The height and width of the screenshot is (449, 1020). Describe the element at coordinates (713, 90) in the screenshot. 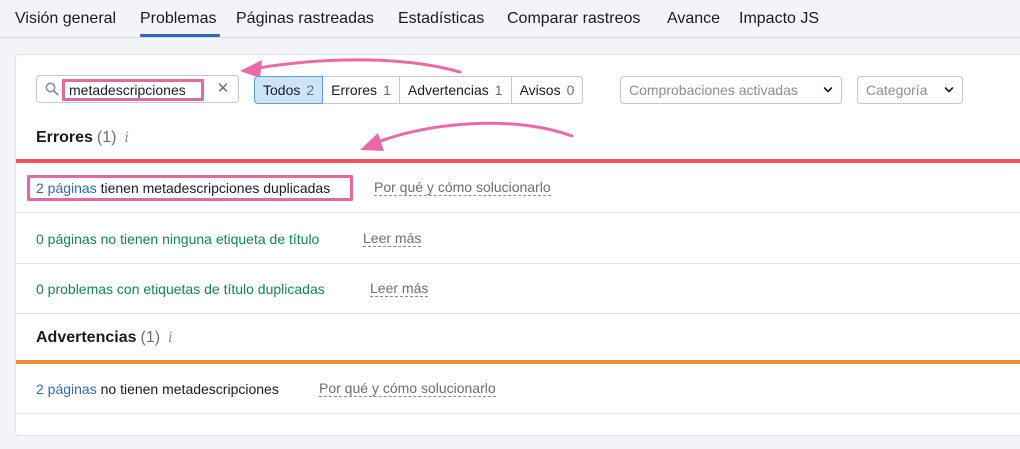

I see `checks-dropdown-label: Comprobaciones activadas` at that location.